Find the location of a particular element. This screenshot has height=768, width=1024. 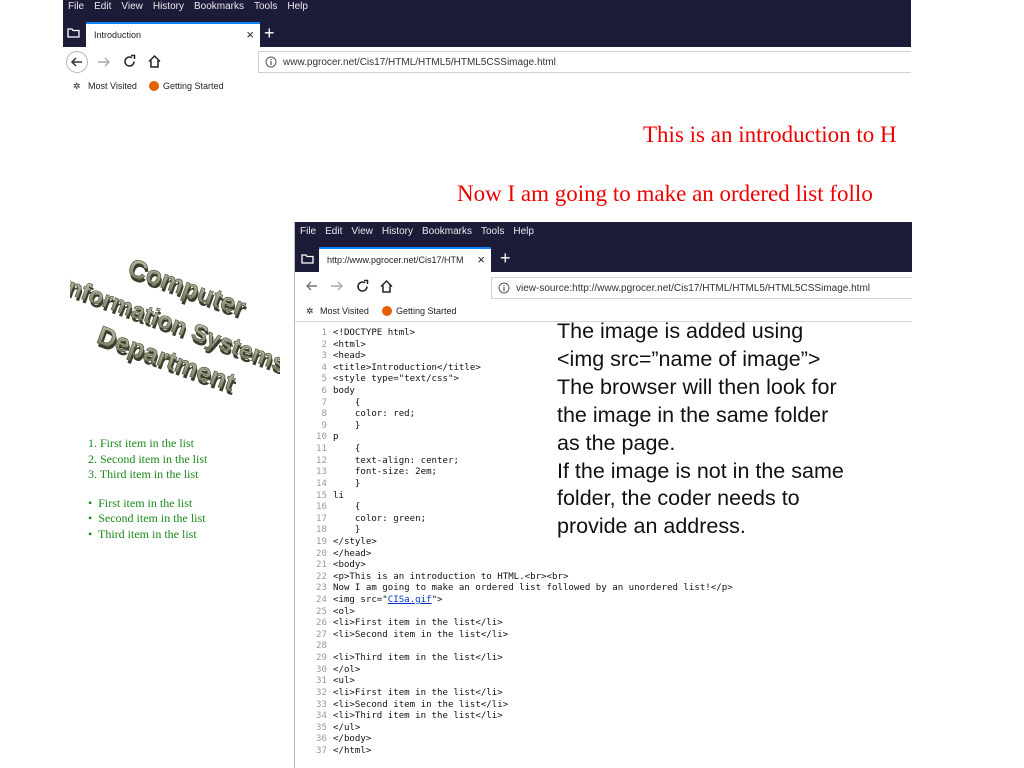

inner-menu-bar: File Edit View History Bookmarks Tools Help is located at coordinates (603, 232).